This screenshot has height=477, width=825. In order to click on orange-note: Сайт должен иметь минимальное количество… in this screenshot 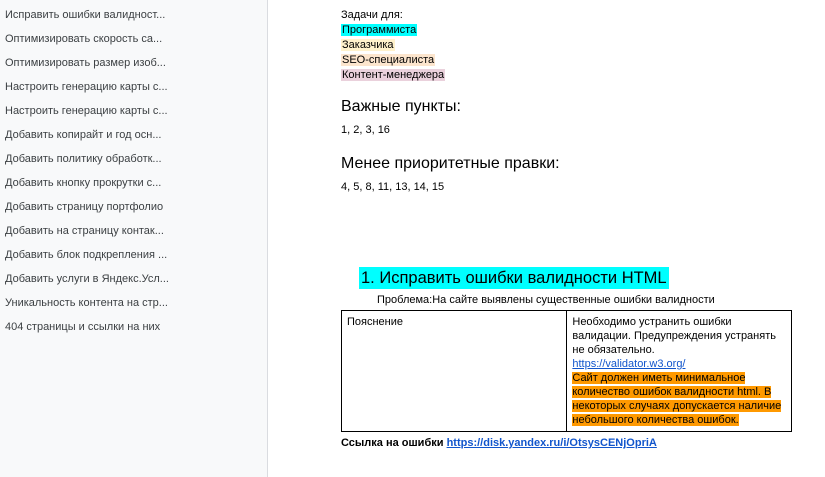, I will do `click(677, 399)`.